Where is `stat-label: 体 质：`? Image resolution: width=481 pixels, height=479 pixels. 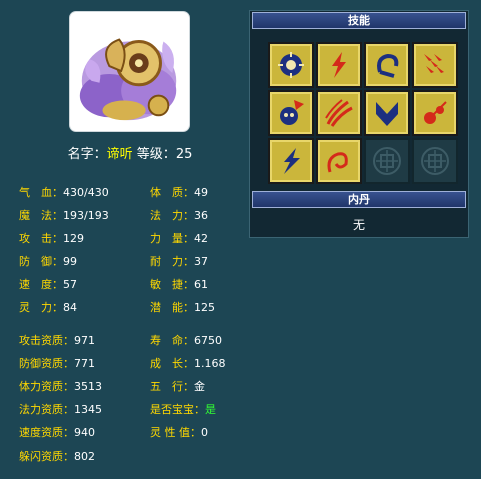 stat-label: 体 质： is located at coordinates (172, 192).